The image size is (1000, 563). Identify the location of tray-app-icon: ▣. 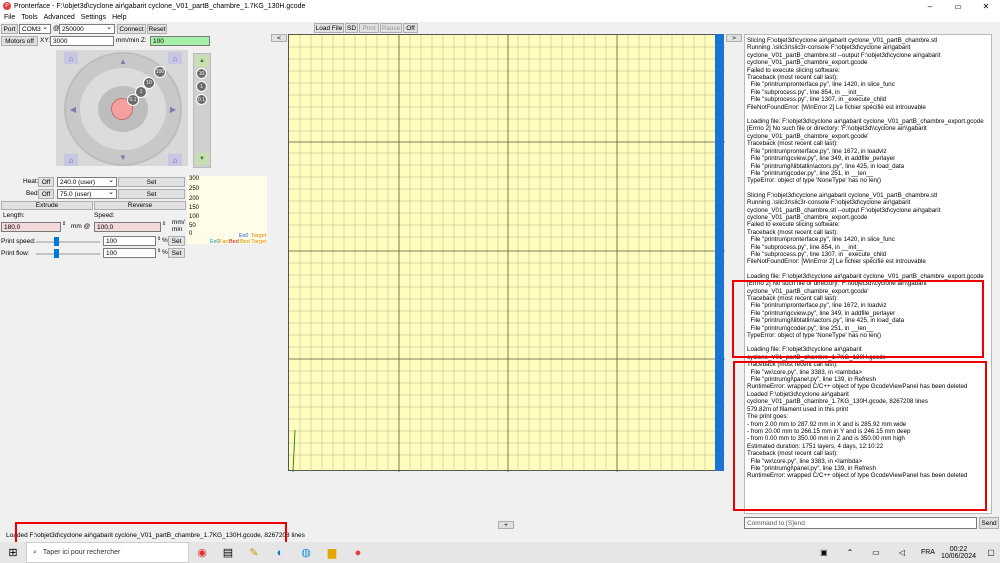
(824, 552).